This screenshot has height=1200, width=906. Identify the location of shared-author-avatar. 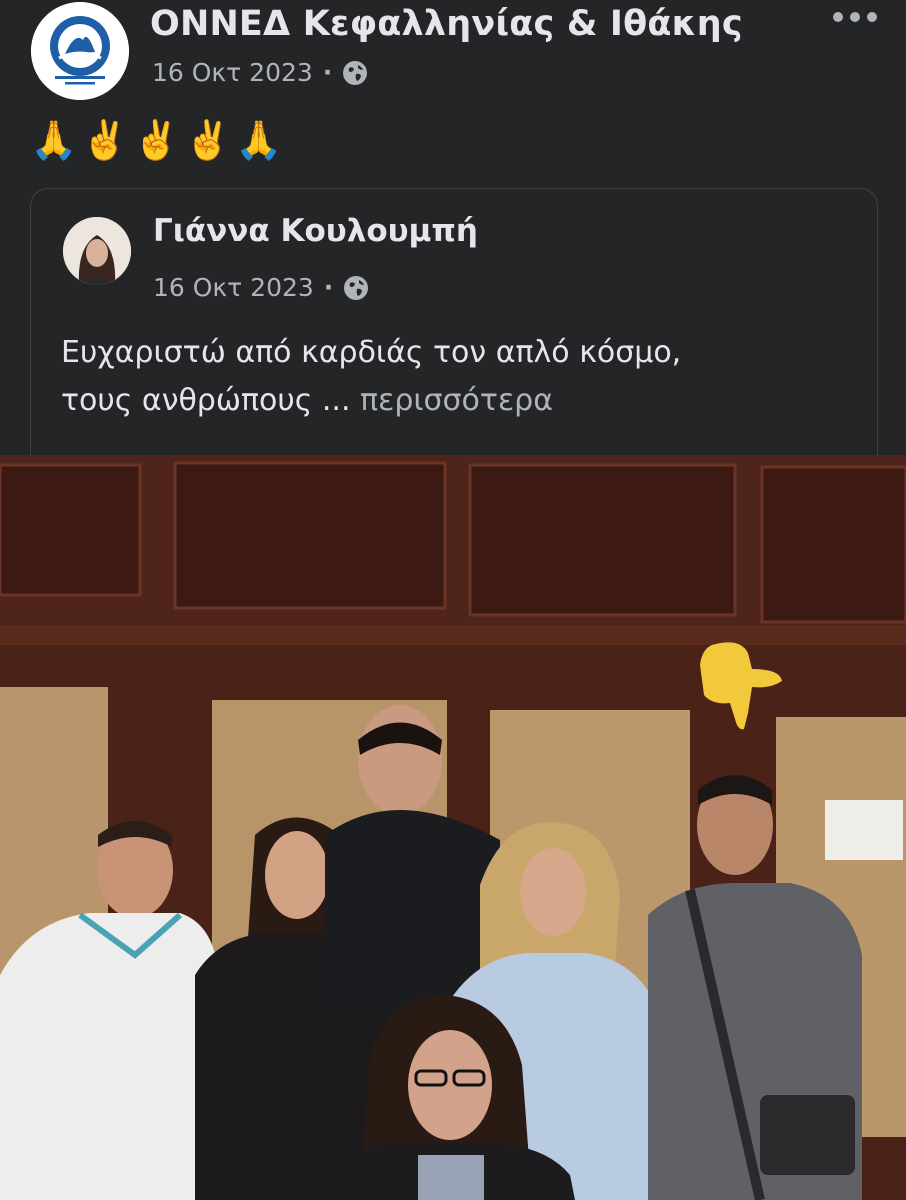
(97, 251).